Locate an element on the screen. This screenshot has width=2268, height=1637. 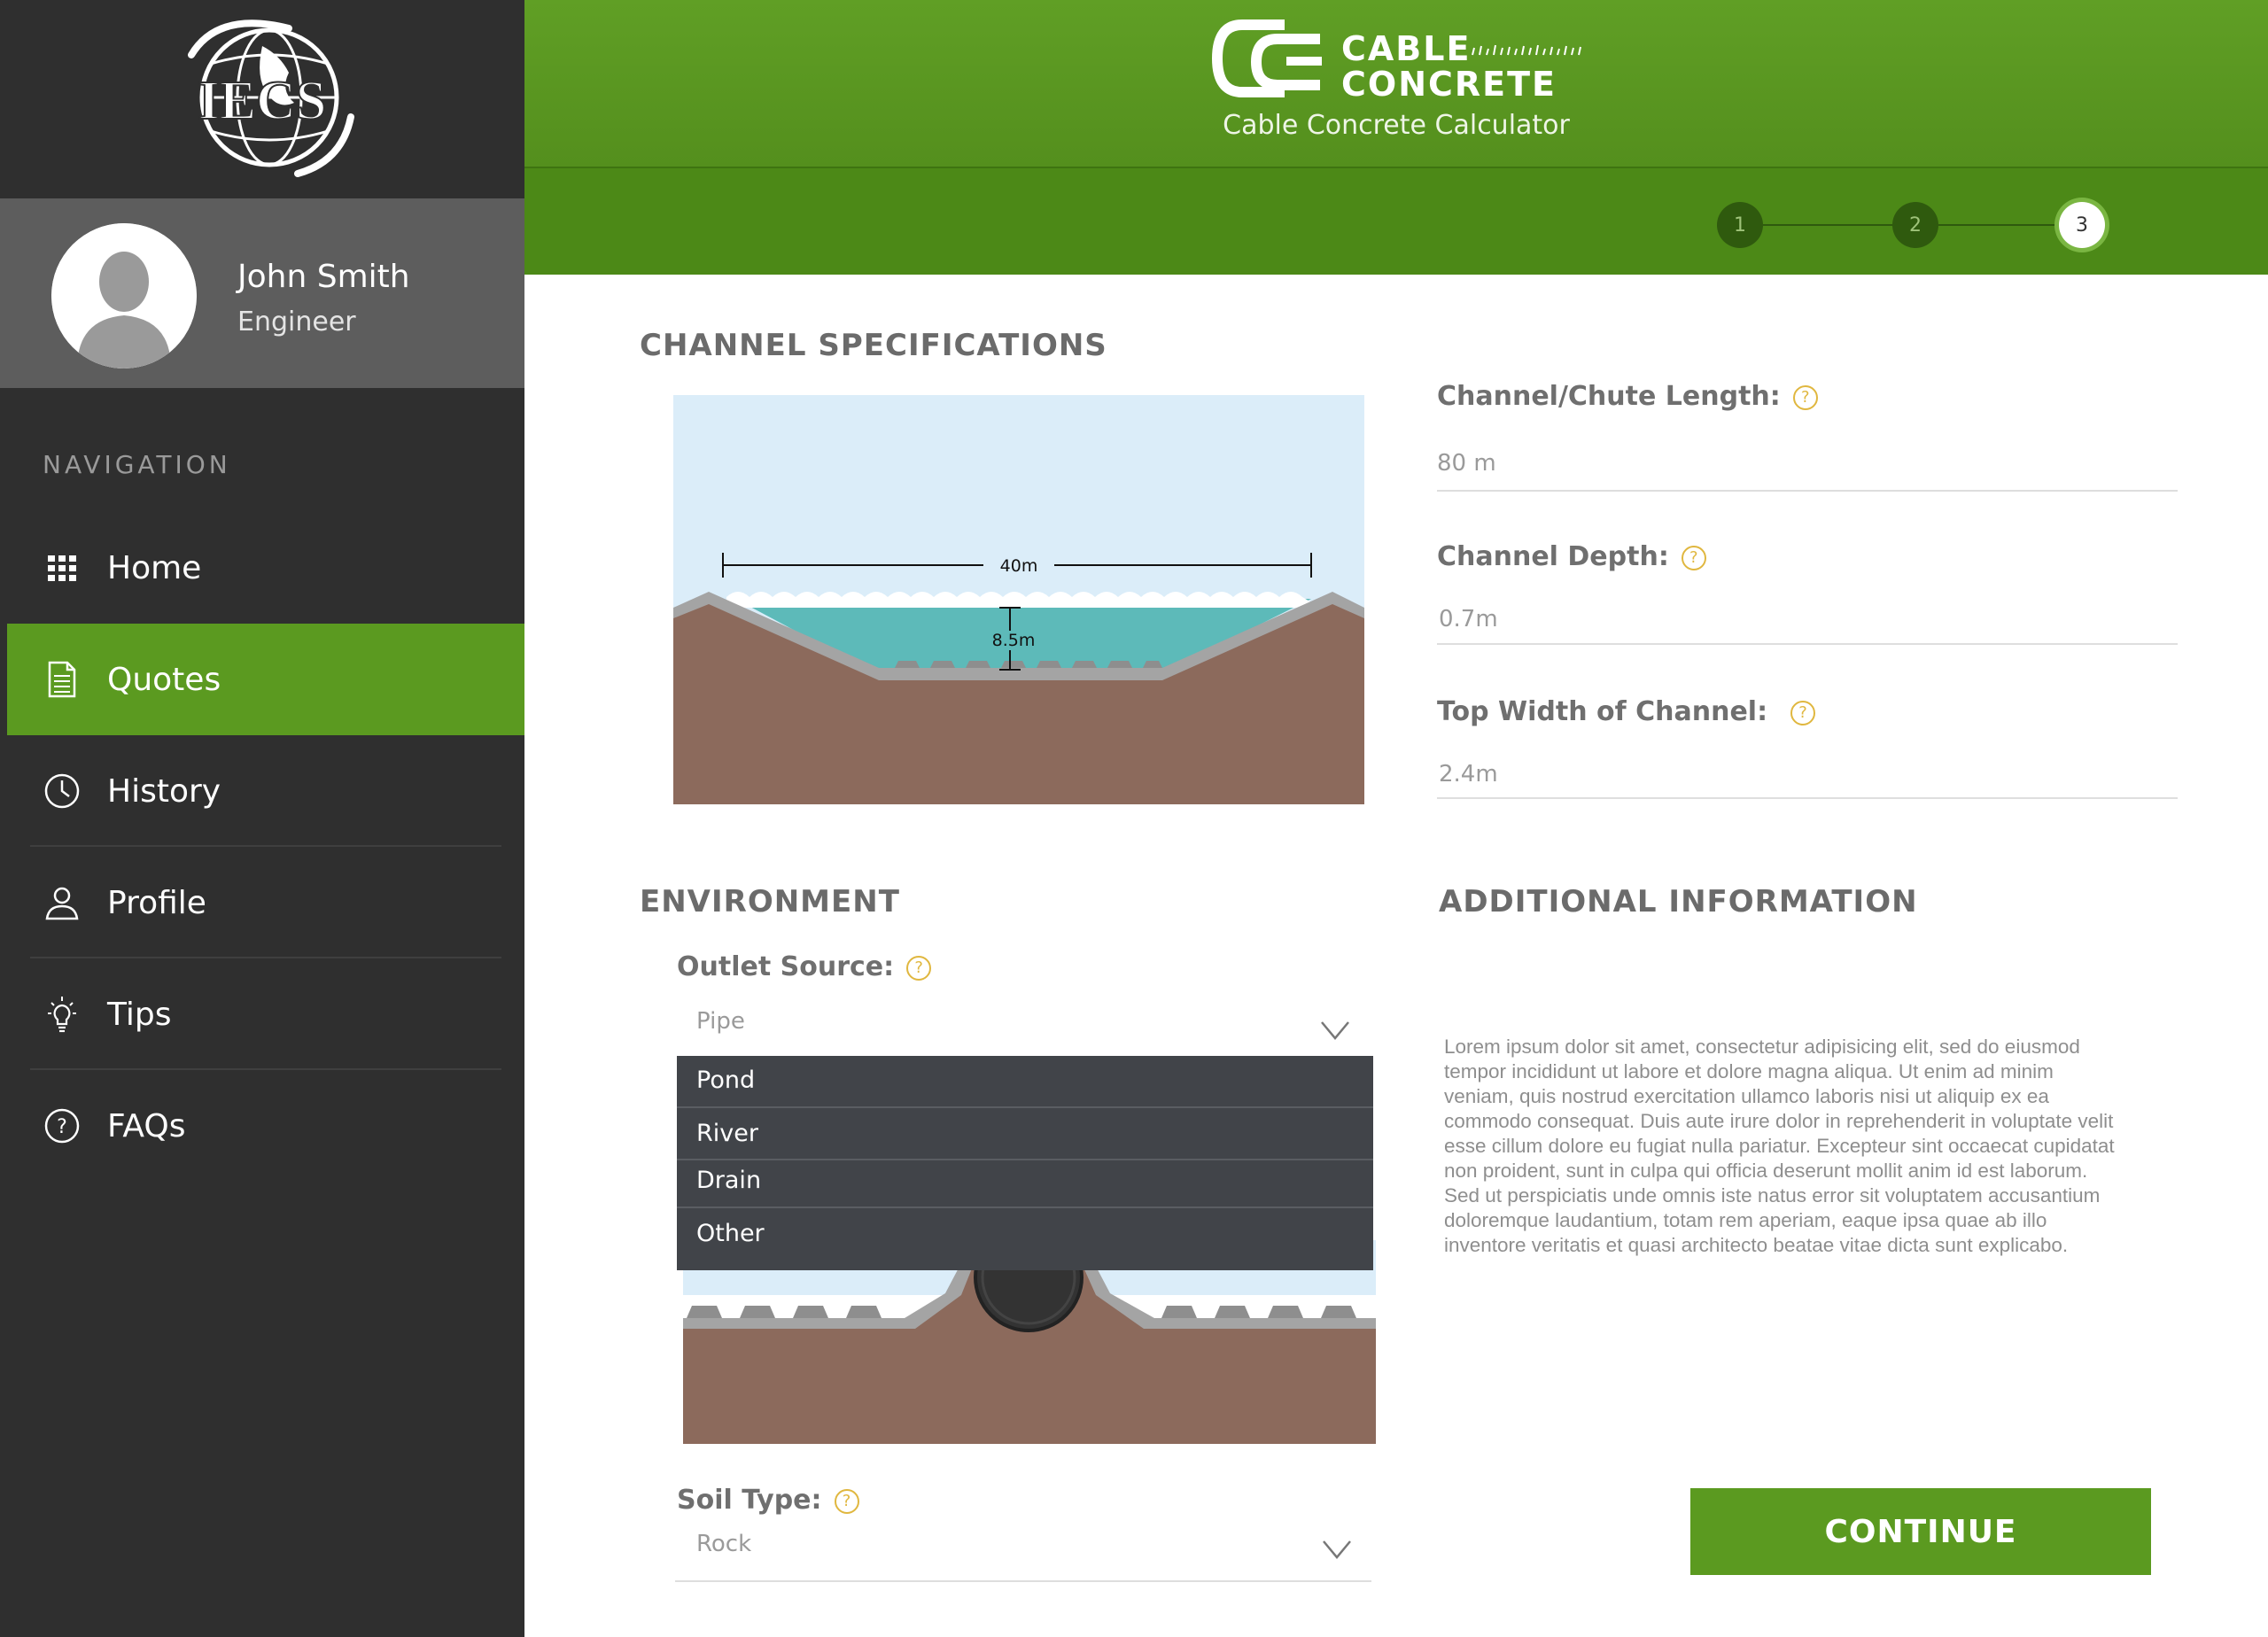
outlet-source-select: Pipe is located at coordinates (720, 1021).